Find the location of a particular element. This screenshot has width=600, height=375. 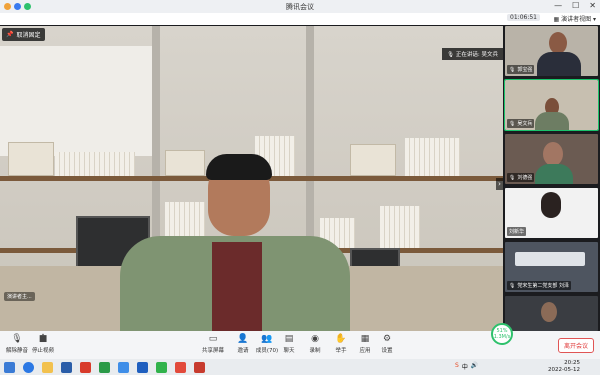

meeting-timer: 01:06:51 is located at coordinates (523, 17).